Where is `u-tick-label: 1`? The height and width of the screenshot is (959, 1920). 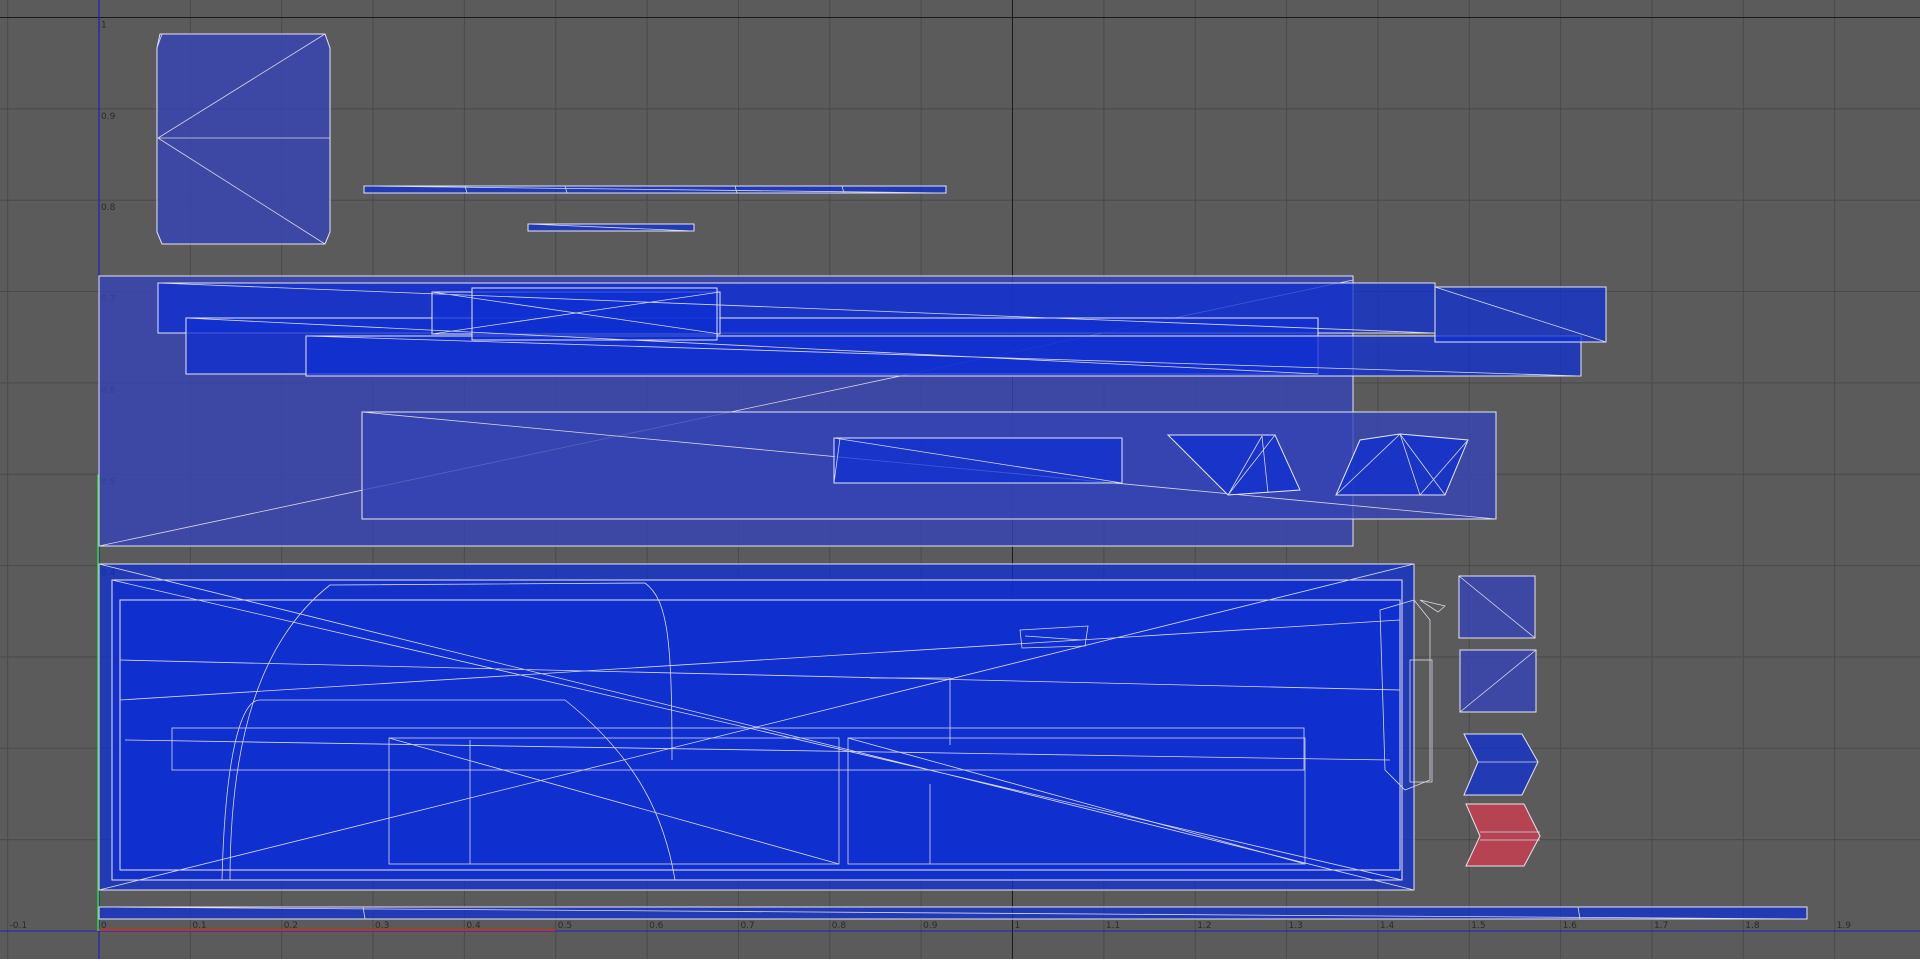
u-tick-label: 1 is located at coordinates (1018, 926).